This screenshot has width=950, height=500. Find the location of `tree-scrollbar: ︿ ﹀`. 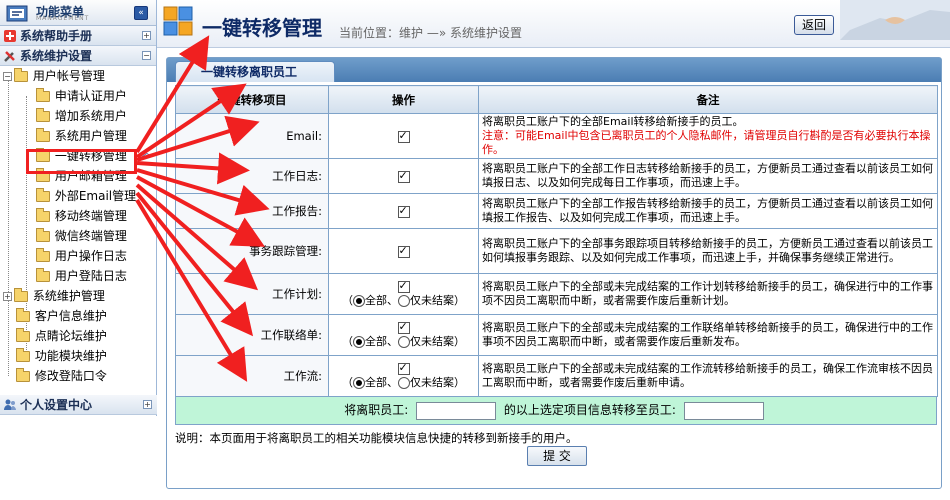

tree-scrollbar: ︿ ﹀ is located at coordinates (147, 283).